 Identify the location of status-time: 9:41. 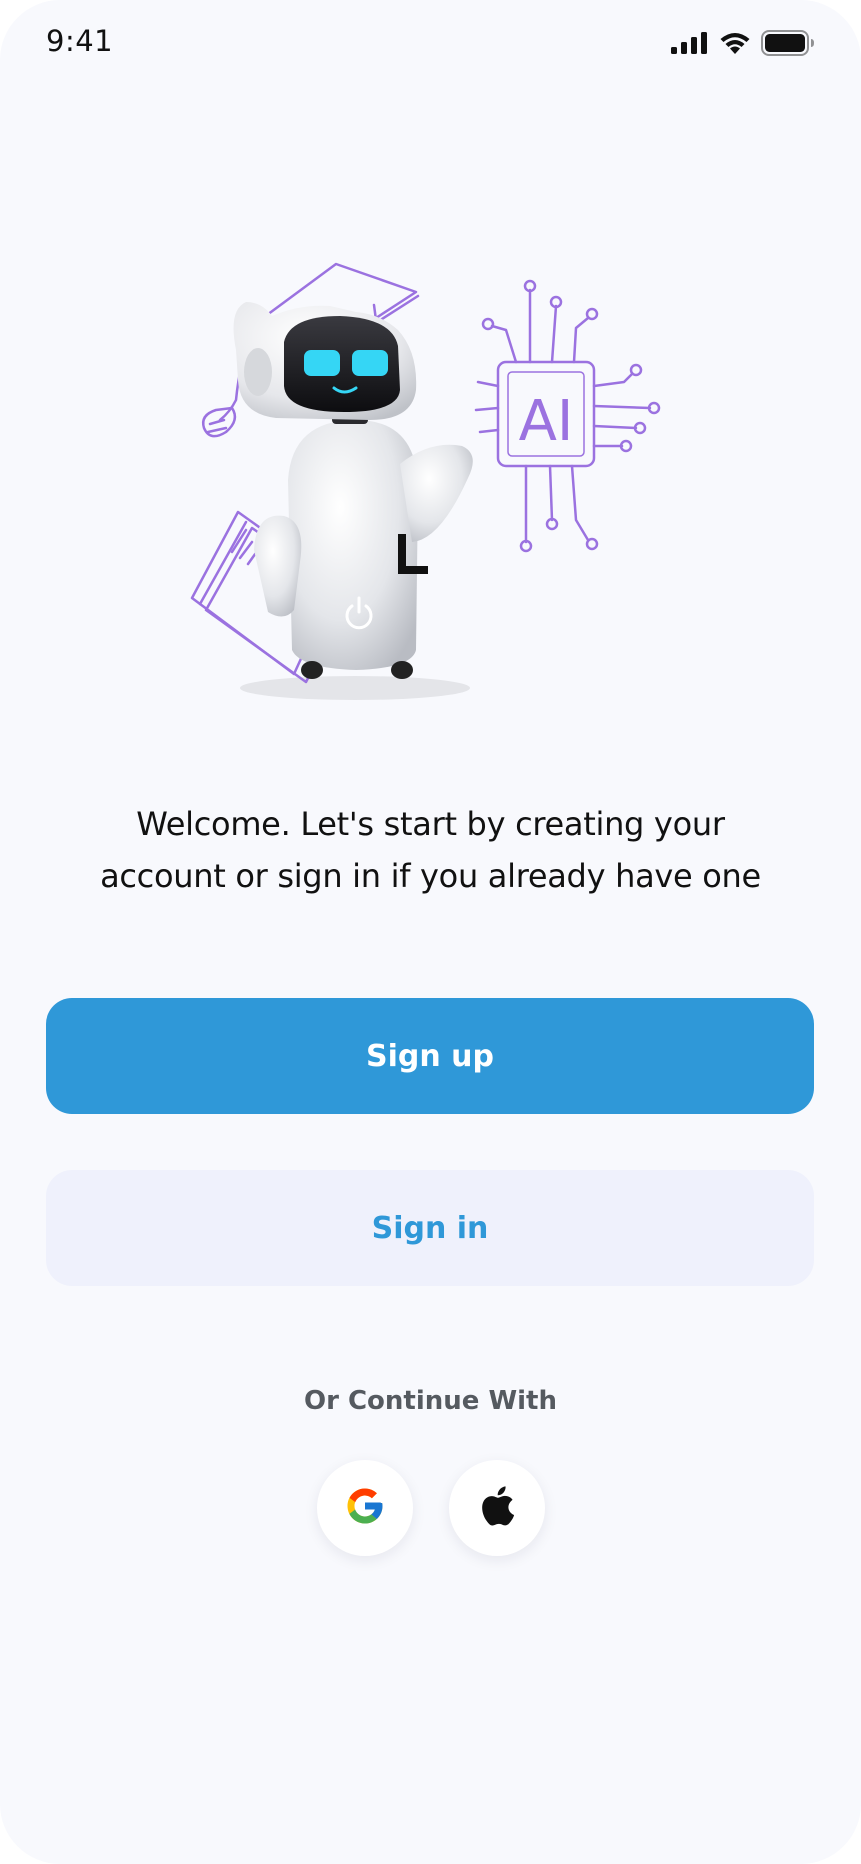
(80, 41).